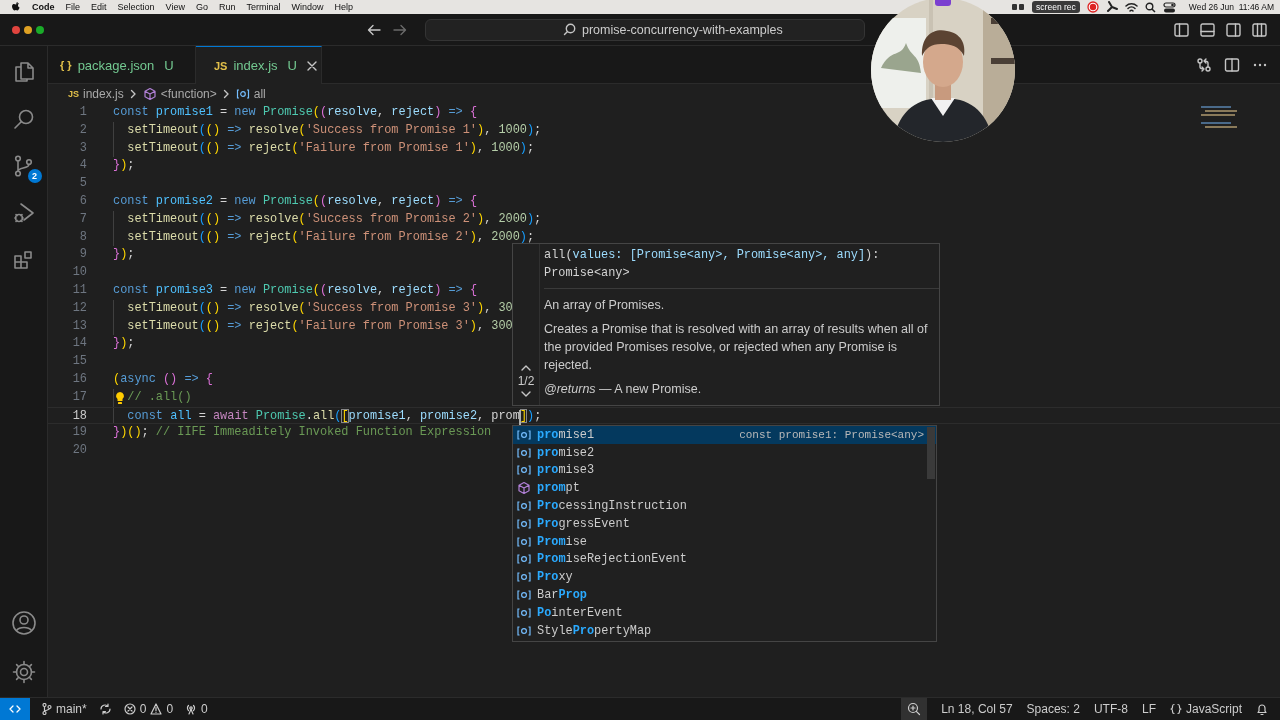  What do you see at coordinates (645, 29) in the screenshot?
I see `command-center: promise-concurrency-with-examples` at bounding box center [645, 29].